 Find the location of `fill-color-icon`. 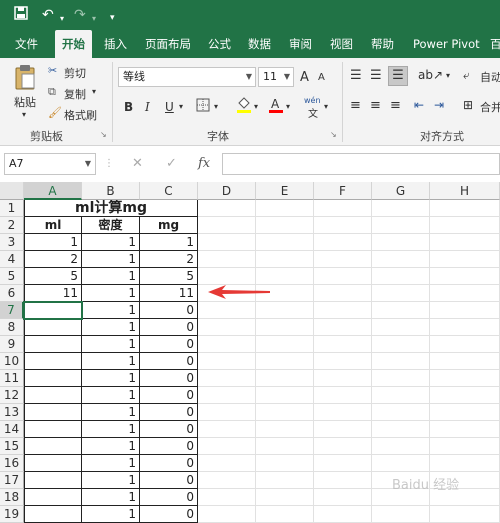

fill-color-icon is located at coordinates (244, 106).